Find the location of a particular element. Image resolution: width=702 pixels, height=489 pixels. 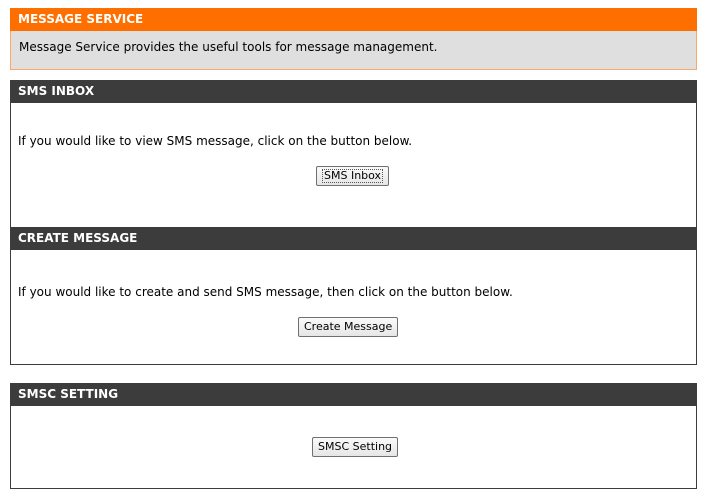

smsc-setting-button-label: SMSC Setting is located at coordinates (355, 446).